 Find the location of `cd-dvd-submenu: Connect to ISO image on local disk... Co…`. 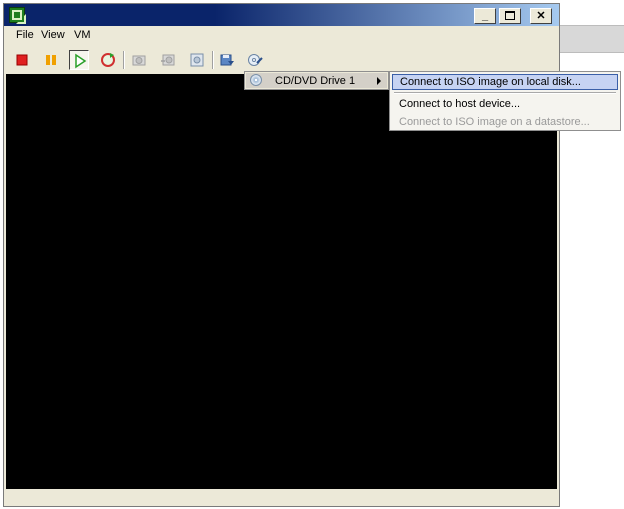

cd-dvd-submenu: Connect to ISO image on local disk... Co… is located at coordinates (505, 101).